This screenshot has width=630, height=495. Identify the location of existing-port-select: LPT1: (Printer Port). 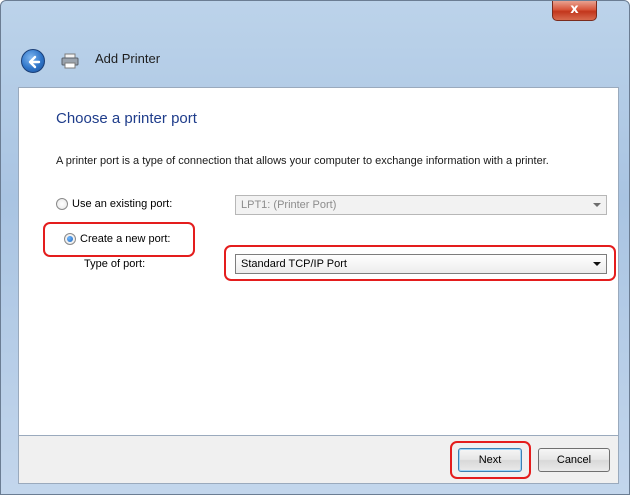
(421, 205).